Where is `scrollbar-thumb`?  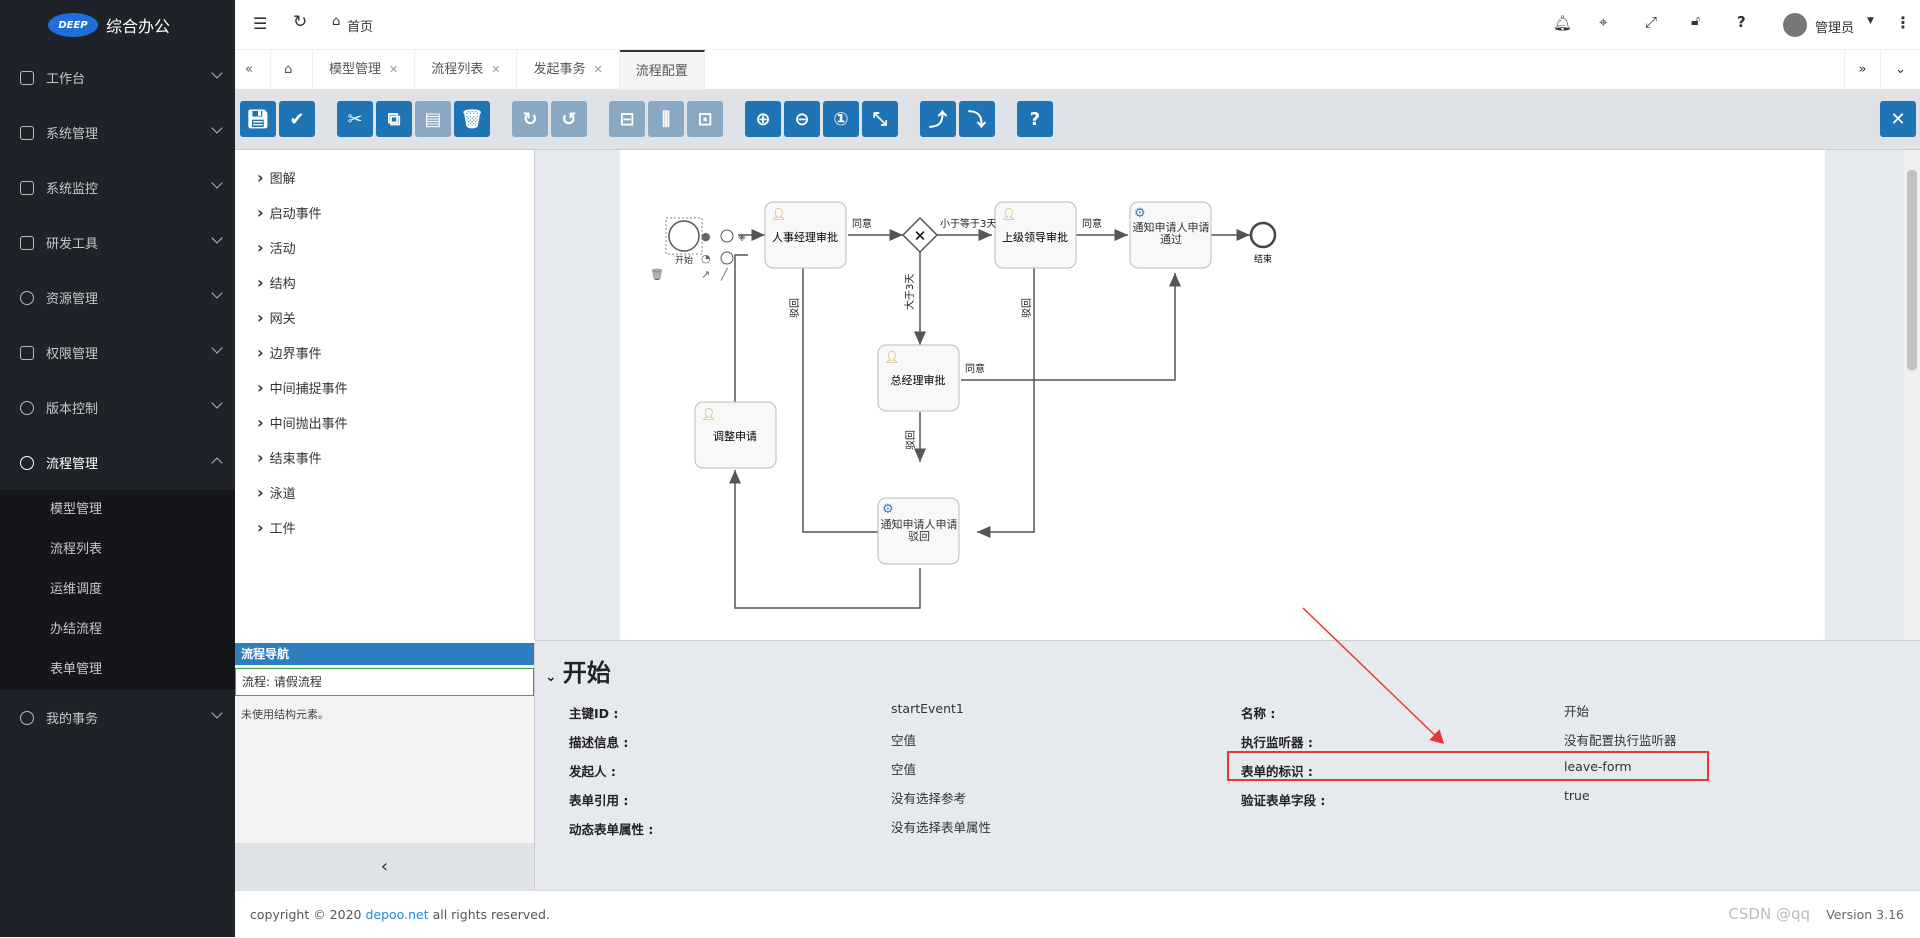
scrollbar-thumb is located at coordinates (1912, 270).